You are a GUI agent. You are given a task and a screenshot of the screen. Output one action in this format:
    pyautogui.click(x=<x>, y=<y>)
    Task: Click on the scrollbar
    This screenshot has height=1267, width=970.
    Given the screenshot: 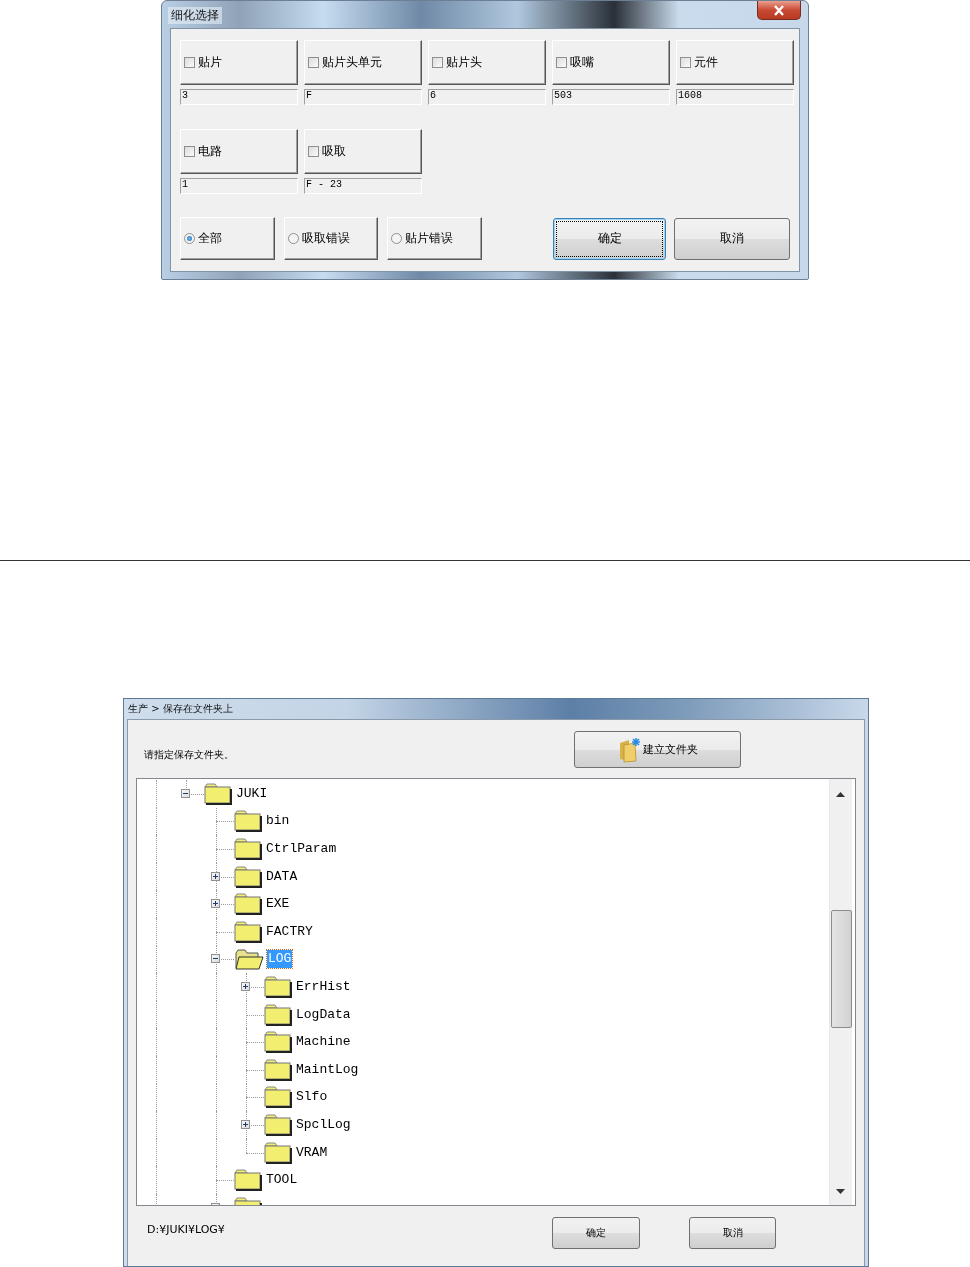 What is the action you would take?
    pyautogui.click(x=840, y=992)
    